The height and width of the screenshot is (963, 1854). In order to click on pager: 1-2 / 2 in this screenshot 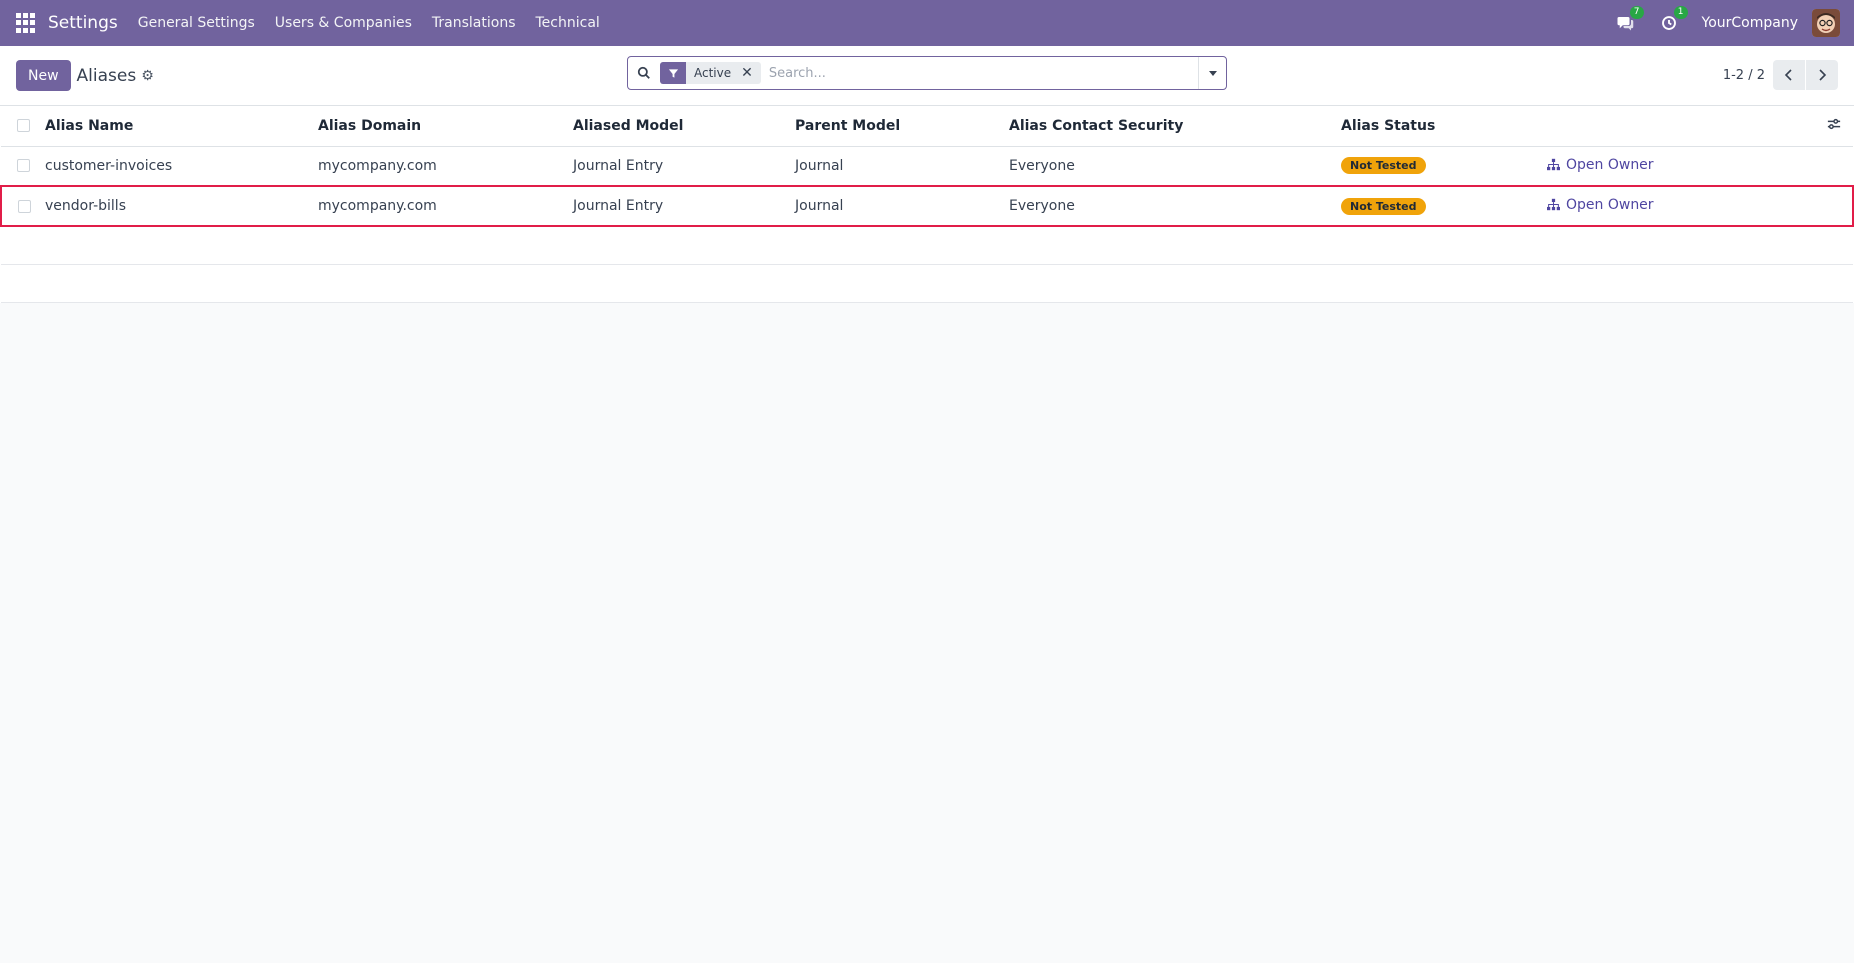, I will do `click(1780, 75)`.